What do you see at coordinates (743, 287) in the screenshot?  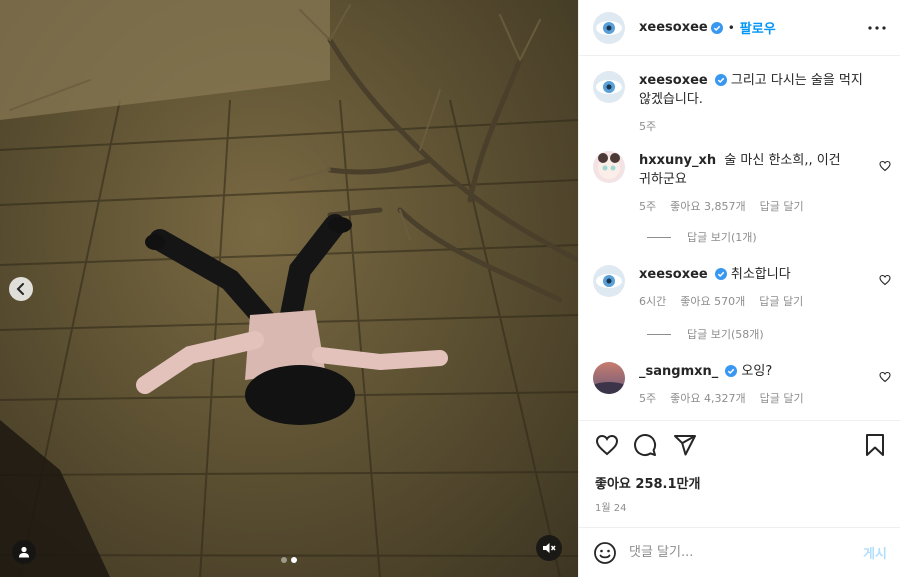 I see `comment-item: xeesoxee 취소합니다 6시간 좋아요 570개 답글 달기` at bounding box center [743, 287].